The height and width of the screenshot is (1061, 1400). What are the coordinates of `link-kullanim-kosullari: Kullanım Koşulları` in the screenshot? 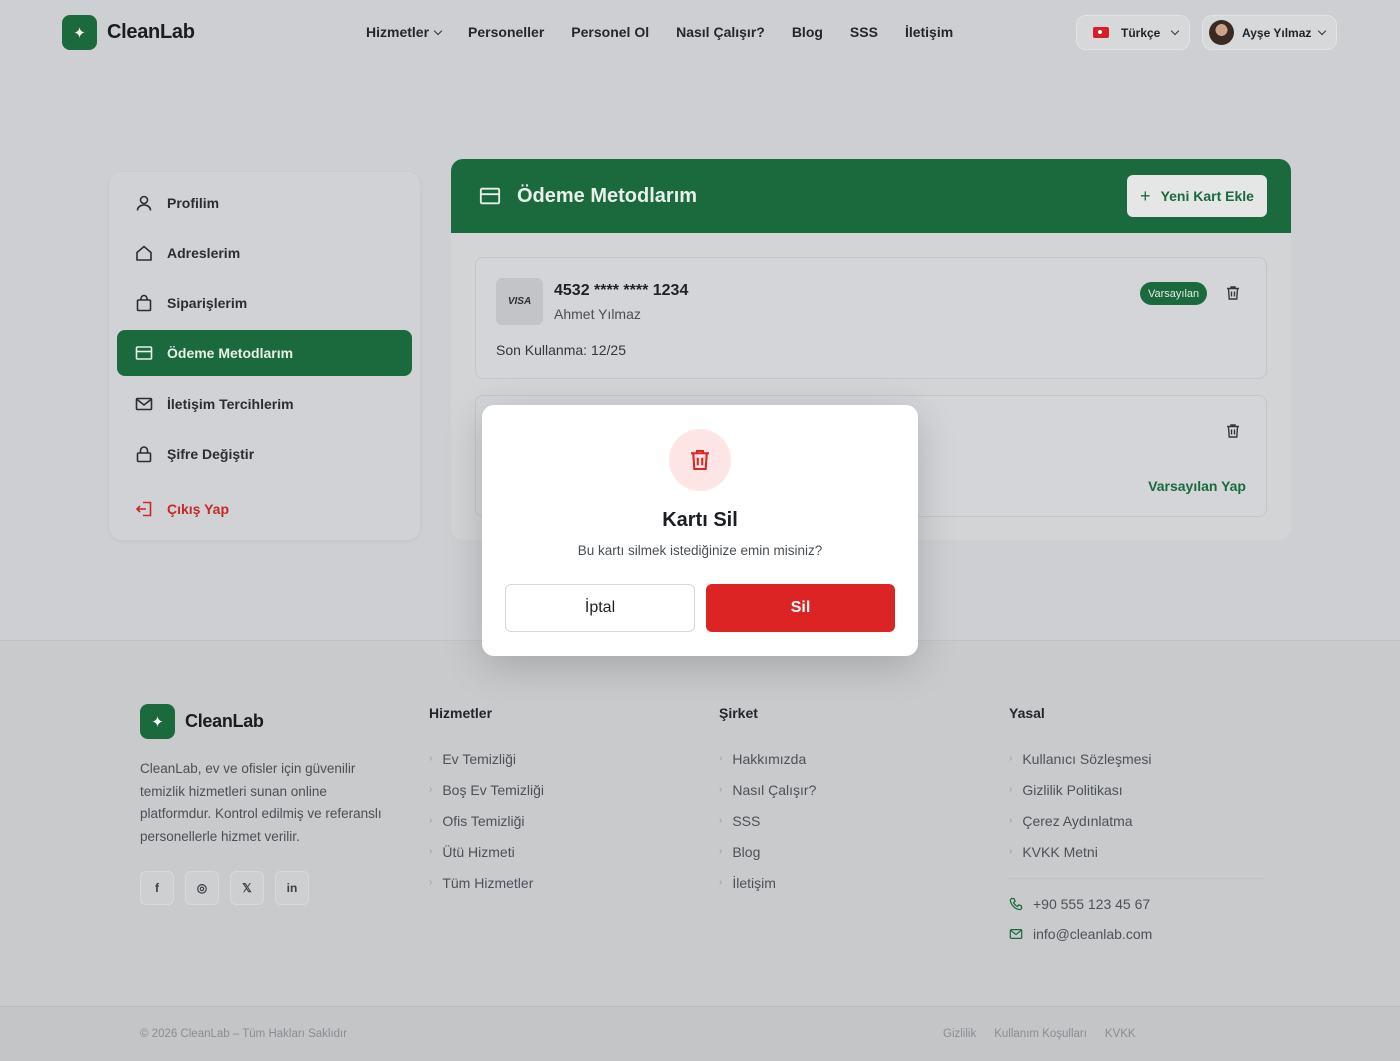 It's located at (1040, 1034).